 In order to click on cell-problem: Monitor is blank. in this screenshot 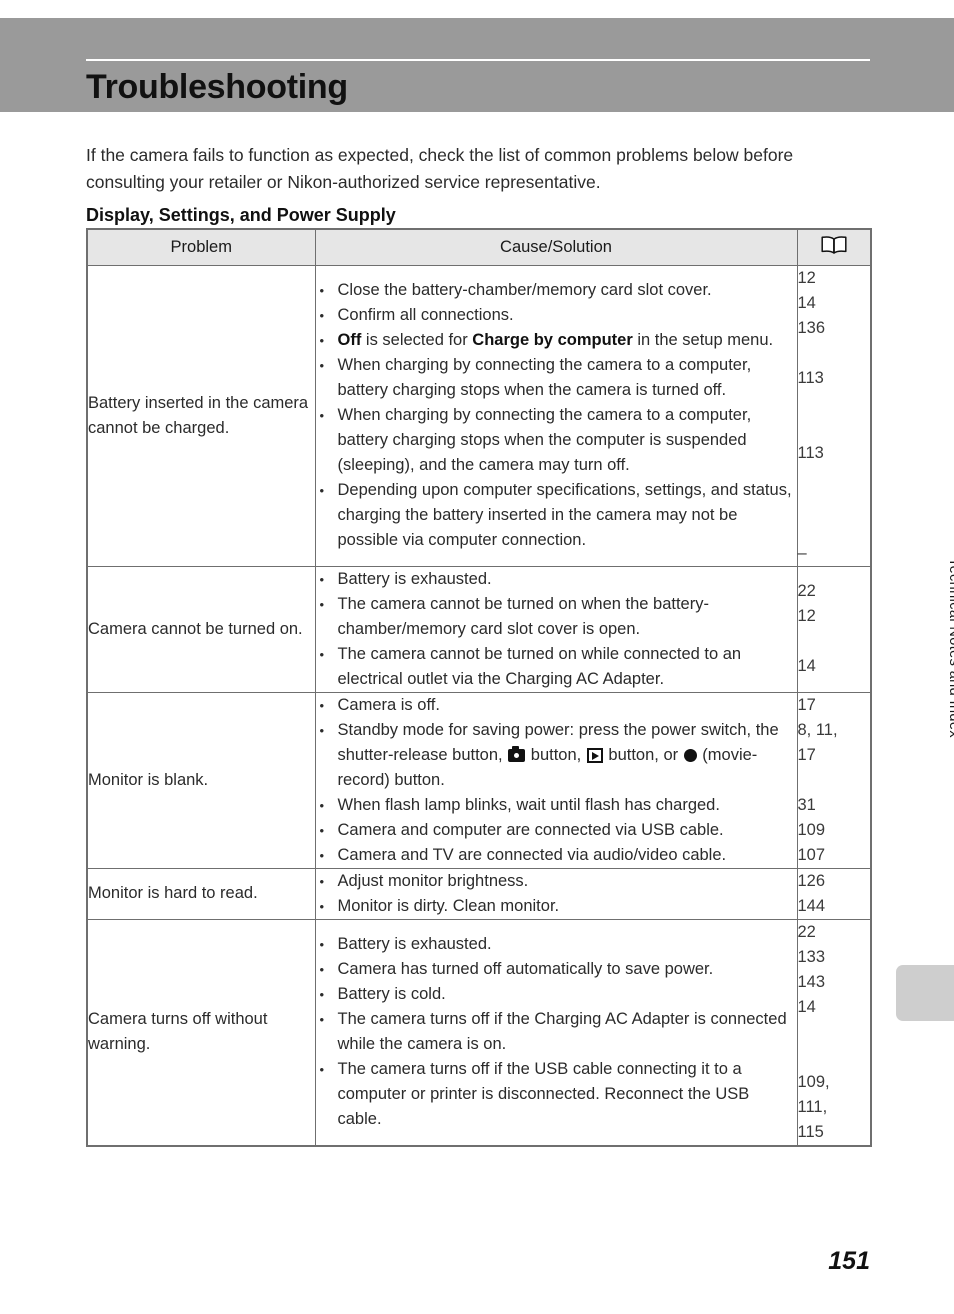, I will do `click(201, 780)`.